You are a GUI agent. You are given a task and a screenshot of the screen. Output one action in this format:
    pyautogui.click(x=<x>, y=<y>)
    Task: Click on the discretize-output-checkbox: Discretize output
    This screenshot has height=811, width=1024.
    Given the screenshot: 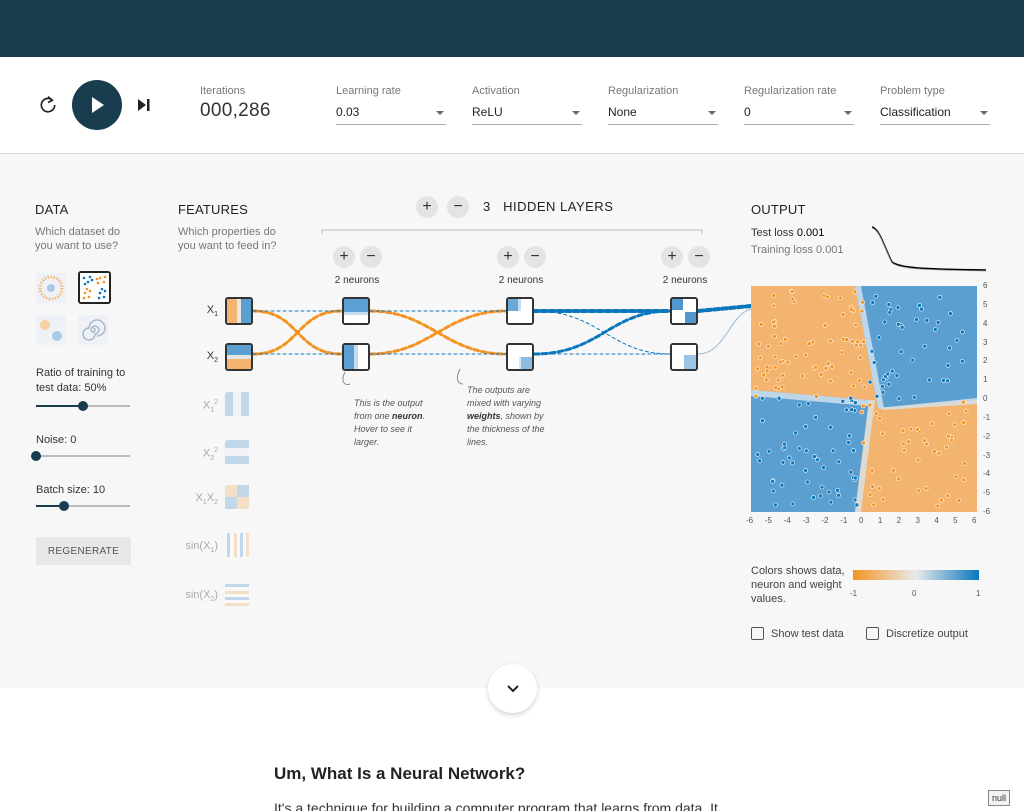 What is the action you would take?
    pyautogui.click(x=917, y=633)
    